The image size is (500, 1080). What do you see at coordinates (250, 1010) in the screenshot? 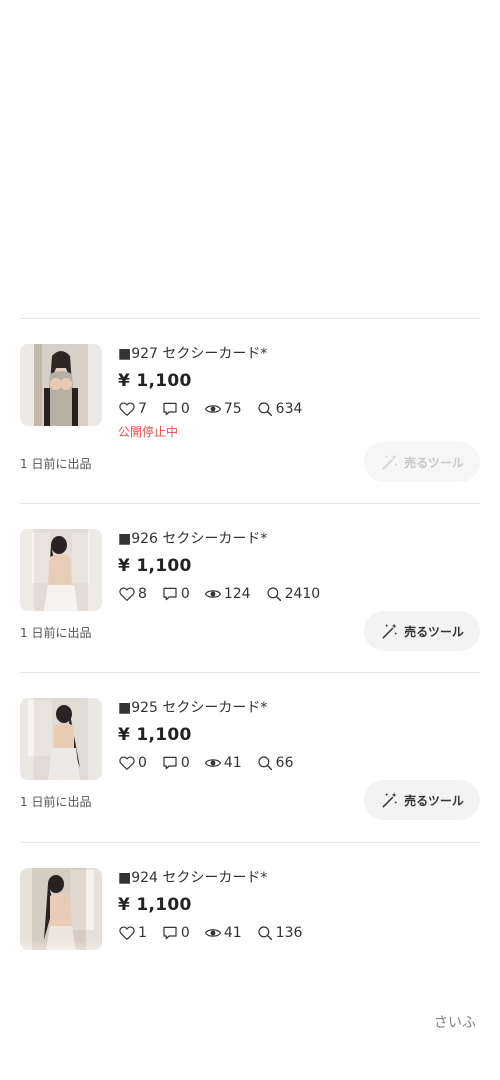
I see `bottom-fade-overlay` at bounding box center [250, 1010].